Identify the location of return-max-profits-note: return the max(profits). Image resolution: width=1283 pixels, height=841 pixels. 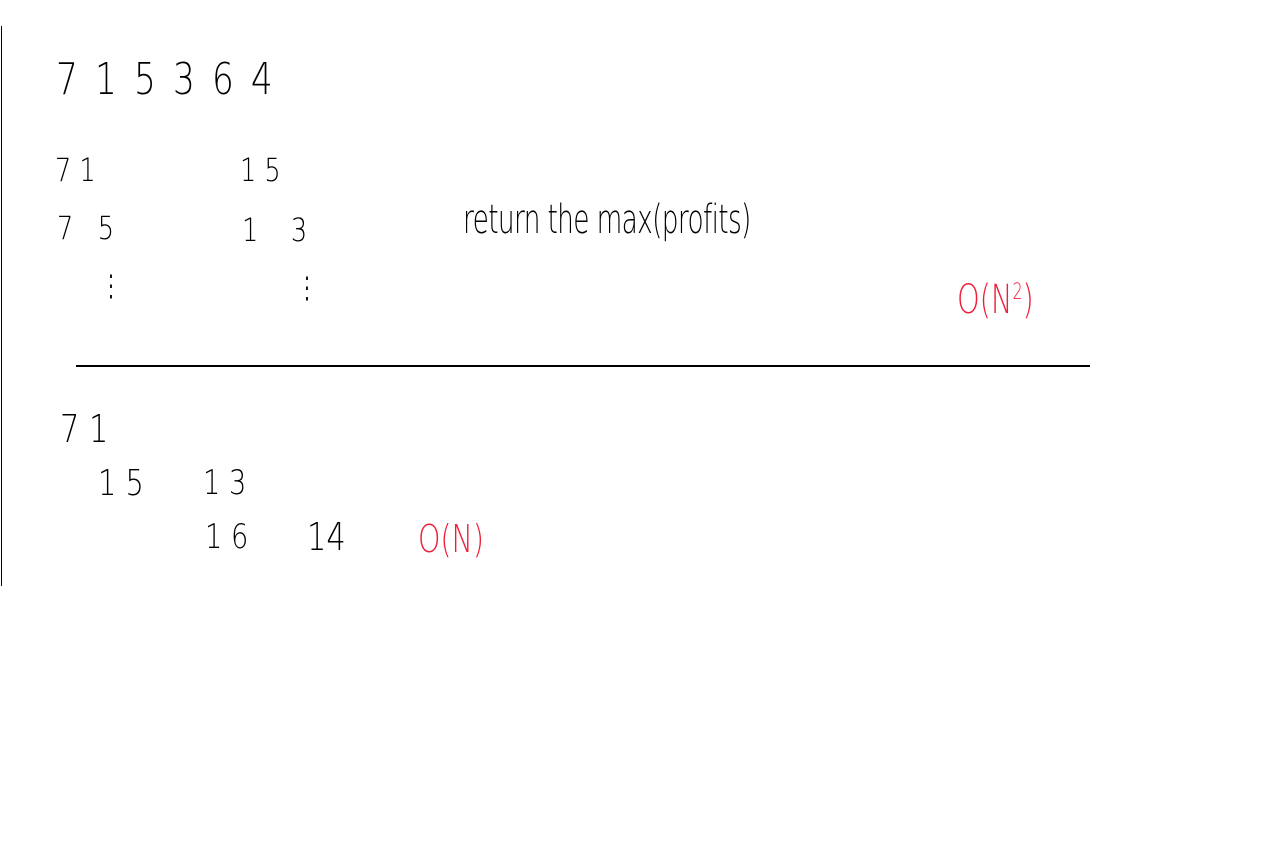
(607, 220).